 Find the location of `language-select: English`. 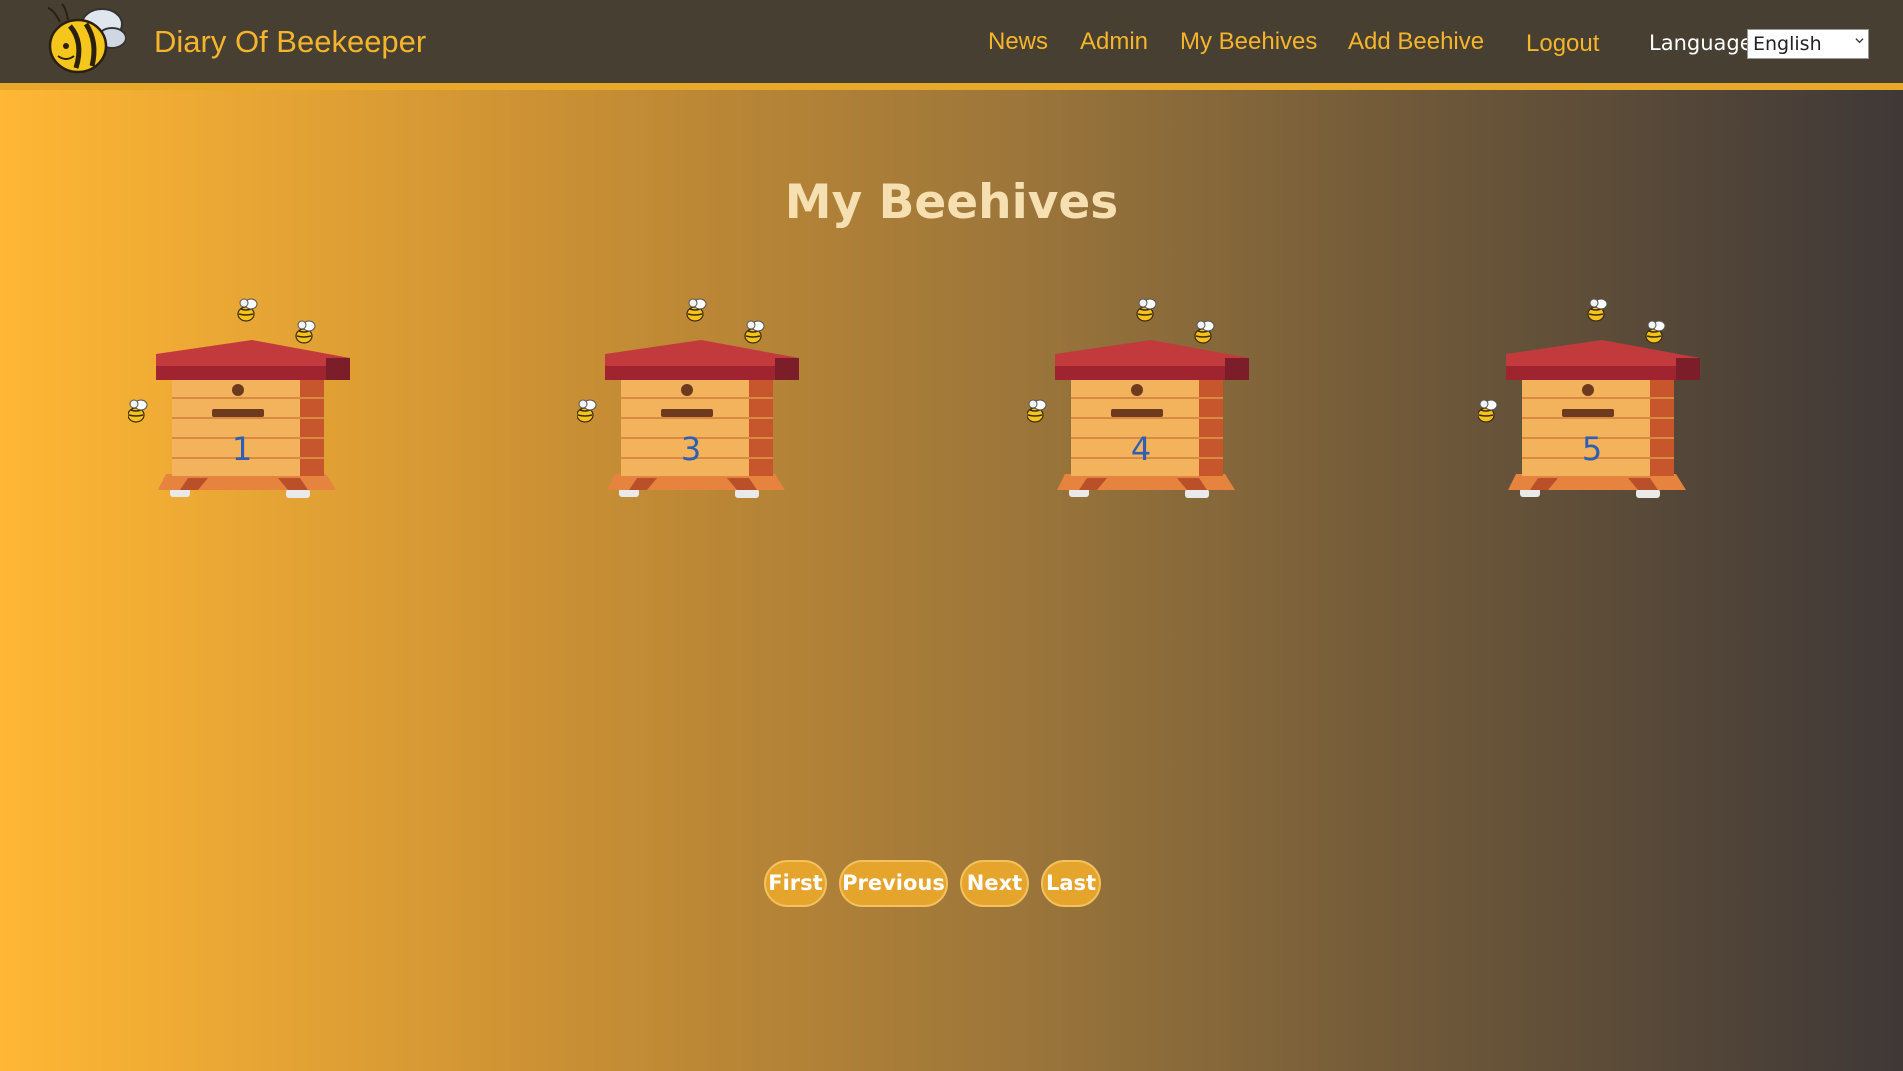

language-select: English is located at coordinates (1808, 44).